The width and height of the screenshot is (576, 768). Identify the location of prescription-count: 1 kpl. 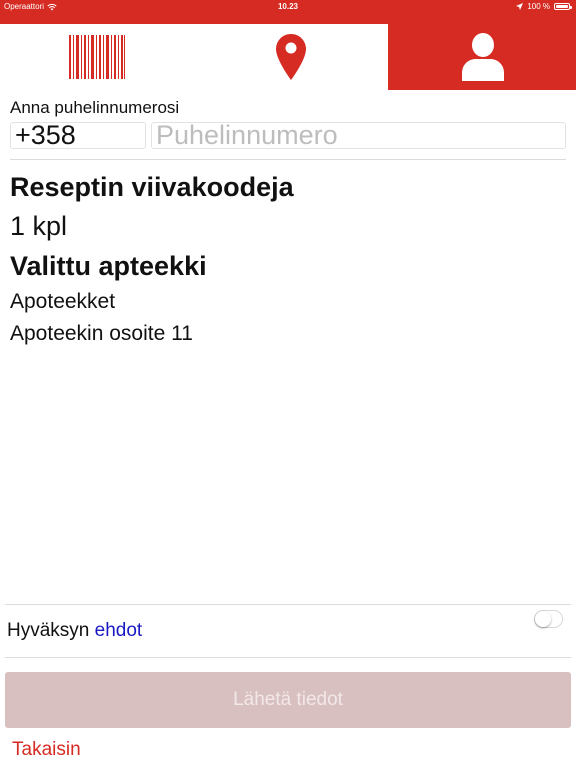
(39, 226).